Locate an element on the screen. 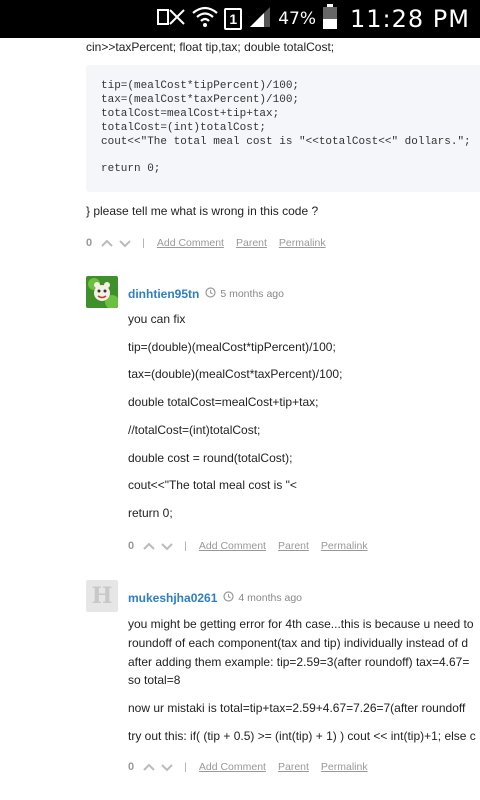  wifi-icon is located at coordinates (205, 19).